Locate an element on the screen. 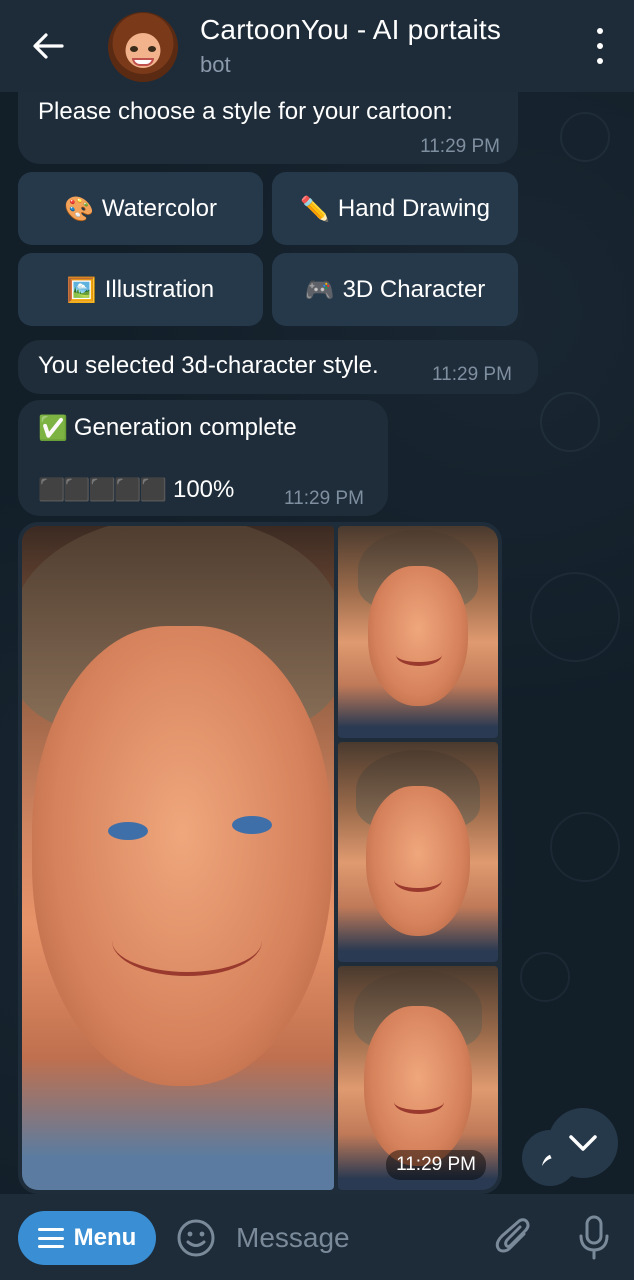 The image size is (634, 1280). button-label: Watercolor is located at coordinates (159, 208).